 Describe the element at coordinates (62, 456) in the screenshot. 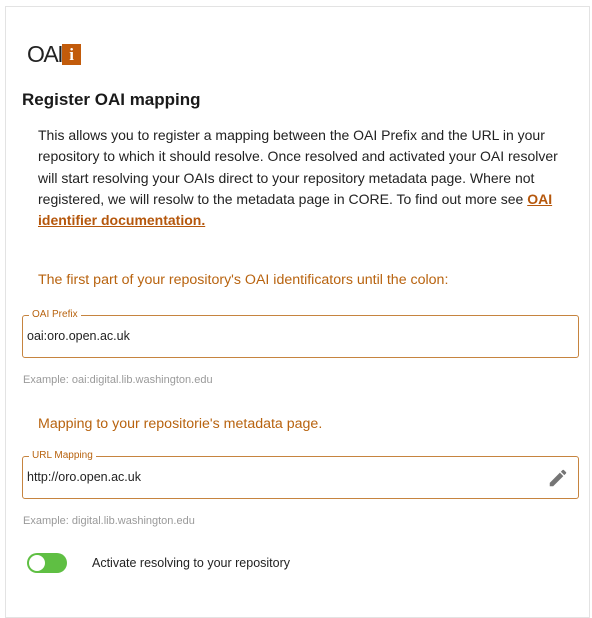

I see `url-mapping-legend: URL Mapping` at that location.